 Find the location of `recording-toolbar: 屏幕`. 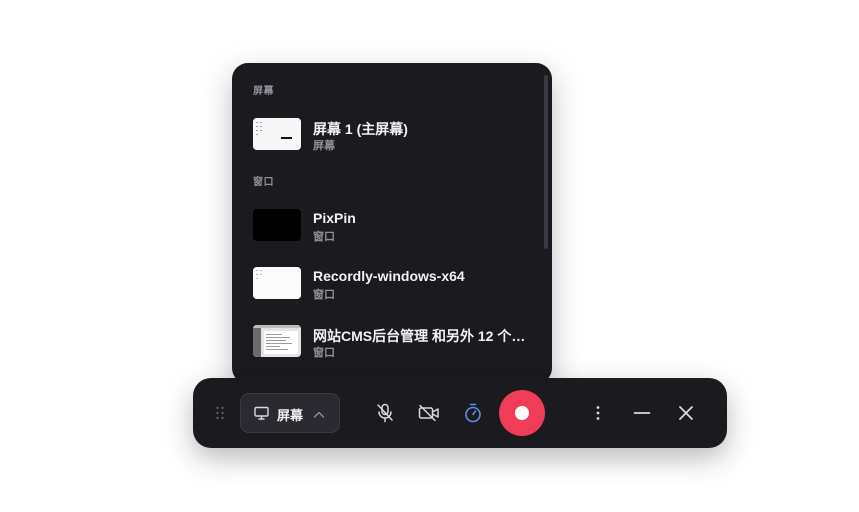

recording-toolbar: 屏幕 is located at coordinates (460, 413).